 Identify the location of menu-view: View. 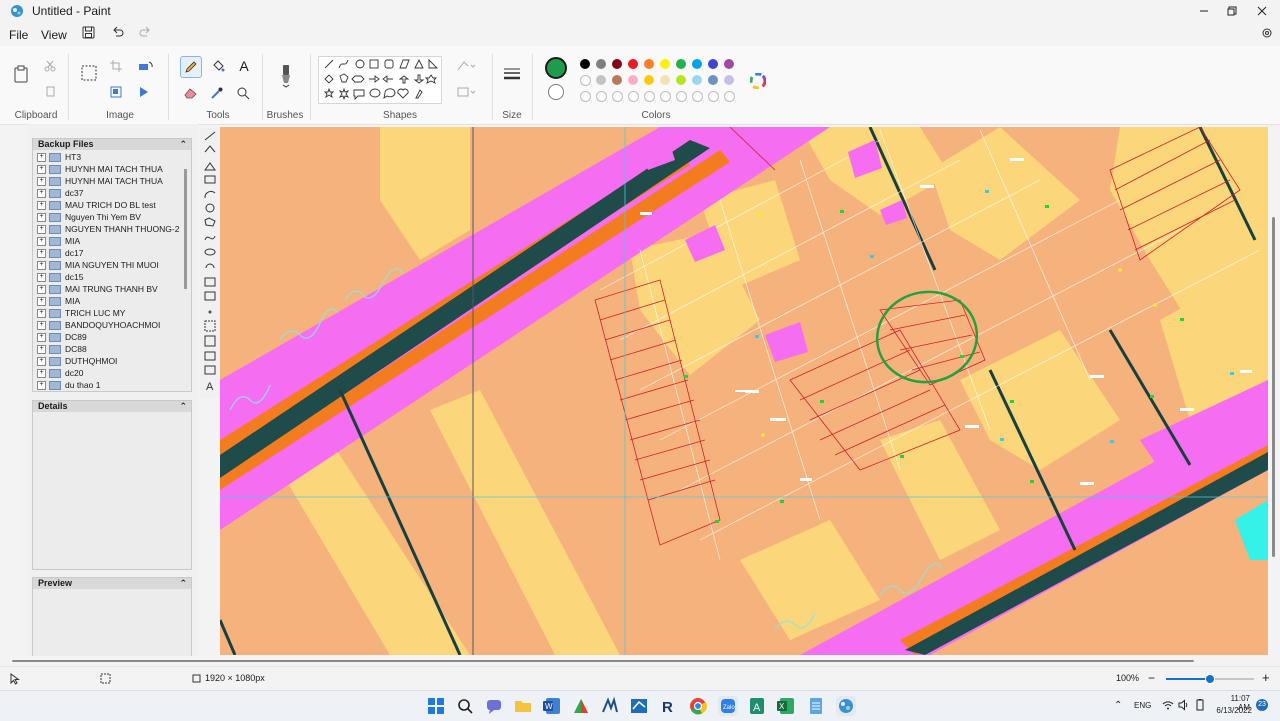
(54, 35).